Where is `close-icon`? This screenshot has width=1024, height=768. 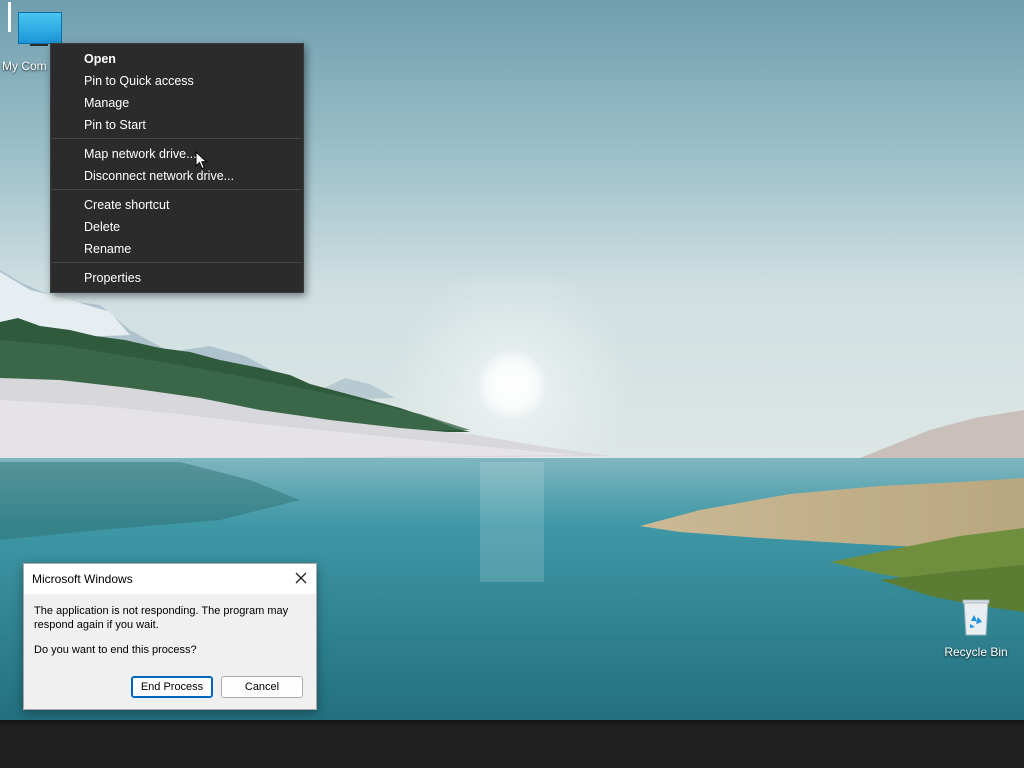 close-icon is located at coordinates (301, 578).